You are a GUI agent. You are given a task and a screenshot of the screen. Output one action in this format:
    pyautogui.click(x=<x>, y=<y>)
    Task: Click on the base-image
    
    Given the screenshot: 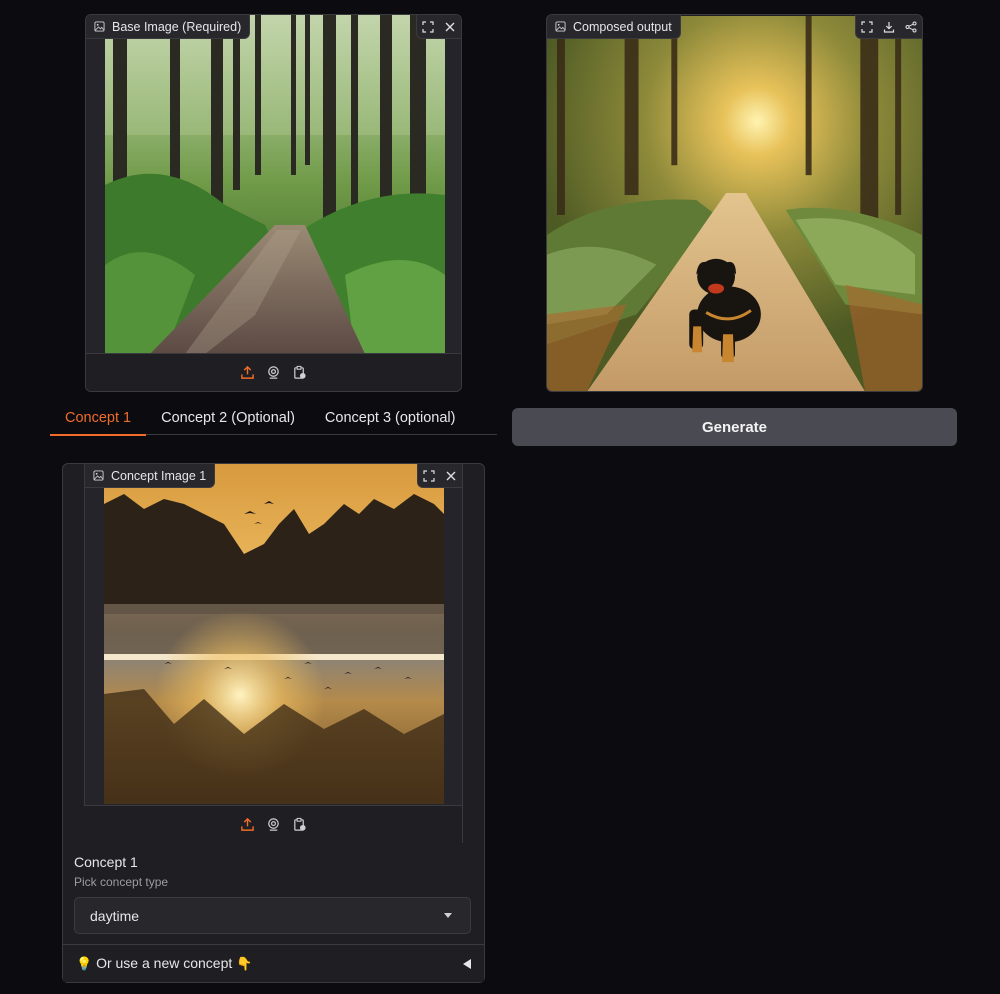 What is the action you would take?
    pyautogui.click(x=274, y=184)
    